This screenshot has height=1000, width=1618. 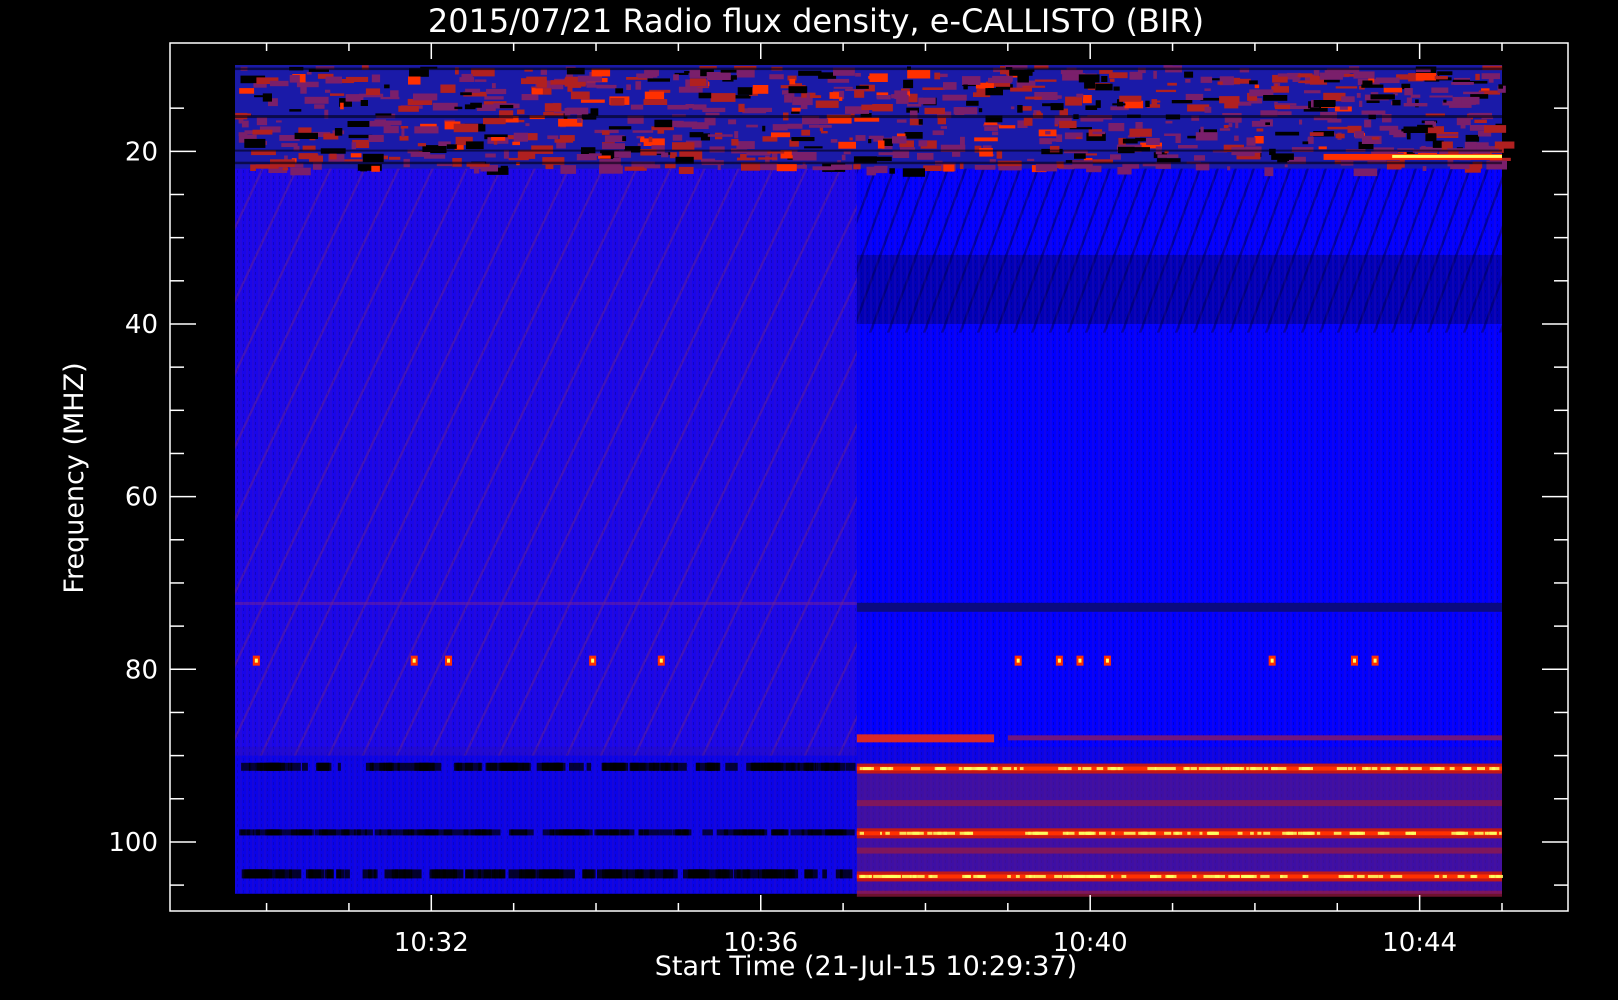 What do you see at coordinates (868, 117) in the screenshot?
I see `noise-dark-line` at bounding box center [868, 117].